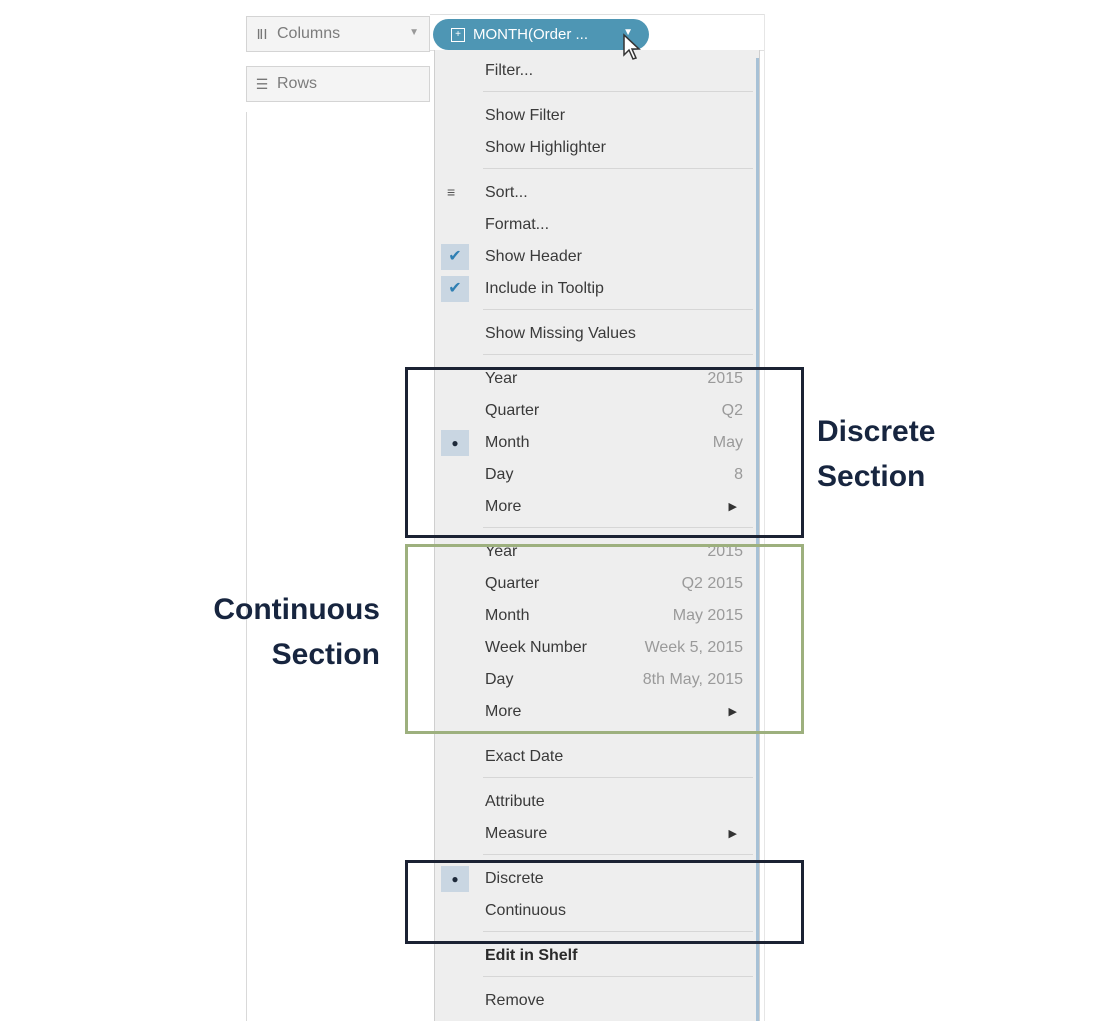 The image size is (1112, 1021). What do you see at coordinates (597, 1001) in the screenshot?
I see `menu-item-remove: Remove` at bounding box center [597, 1001].